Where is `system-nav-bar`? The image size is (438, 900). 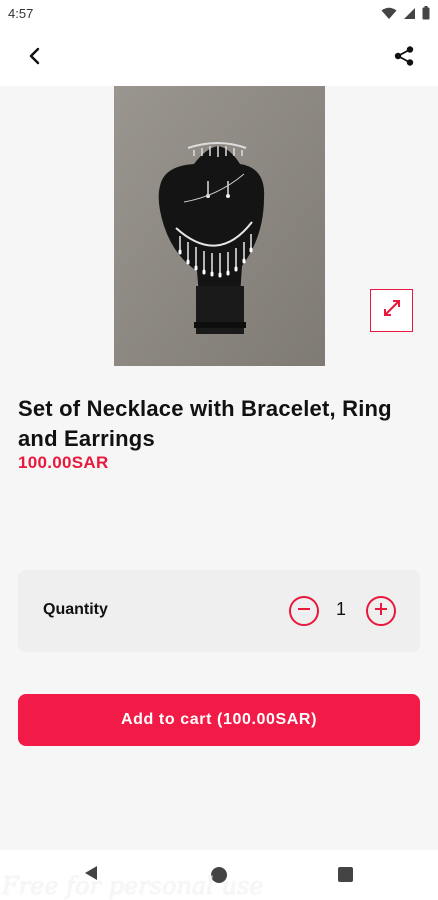 system-nav-bar is located at coordinates (219, 875).